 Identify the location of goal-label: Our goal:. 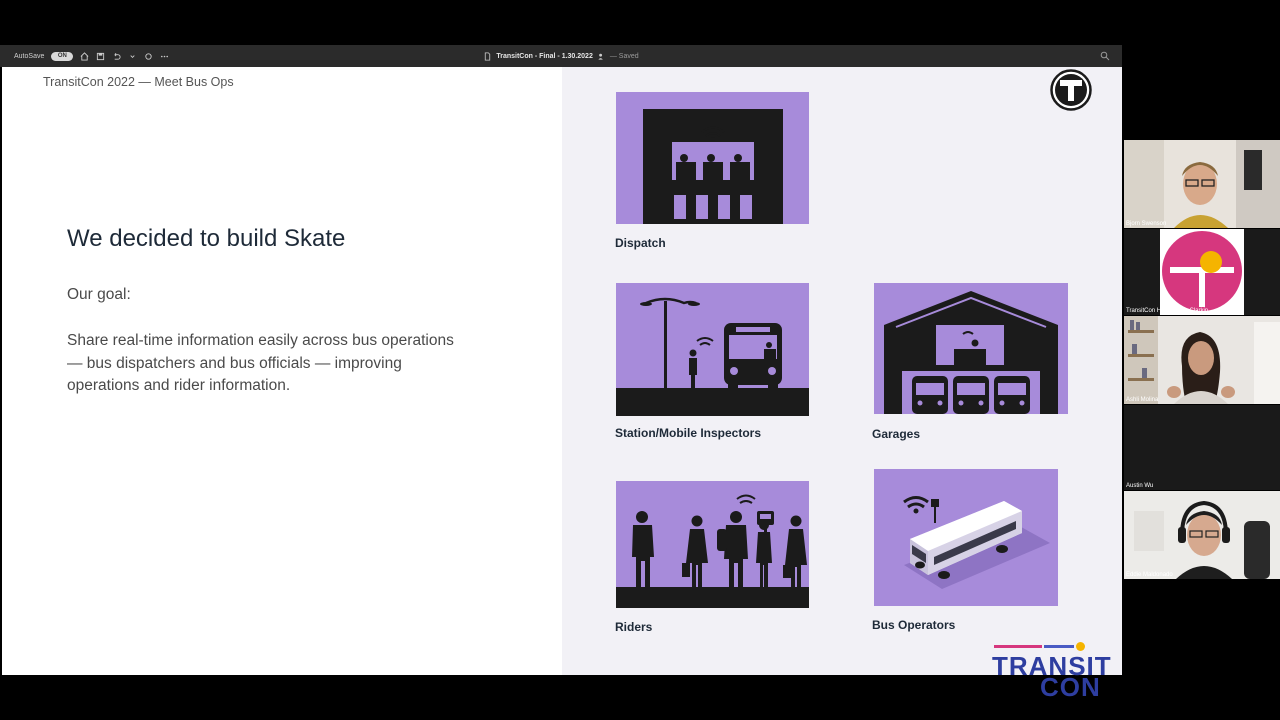
(99, 294).